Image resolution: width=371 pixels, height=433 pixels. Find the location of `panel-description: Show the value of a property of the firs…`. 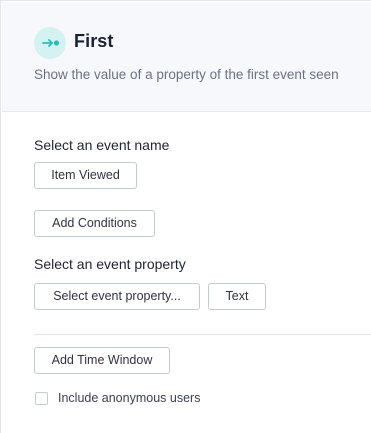

panel-description: Show the value of a property of the firs… is located at coordinates (186, 74).